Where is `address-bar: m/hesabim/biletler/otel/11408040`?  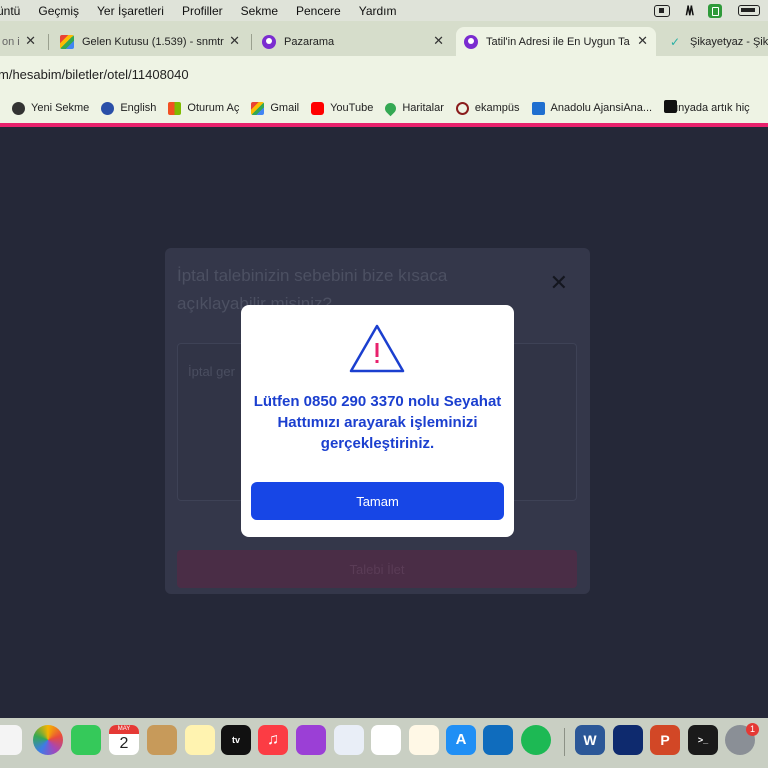
address-bar: m/hesabim/biletler/otel/11408040 is located at coordinates (384, 74).